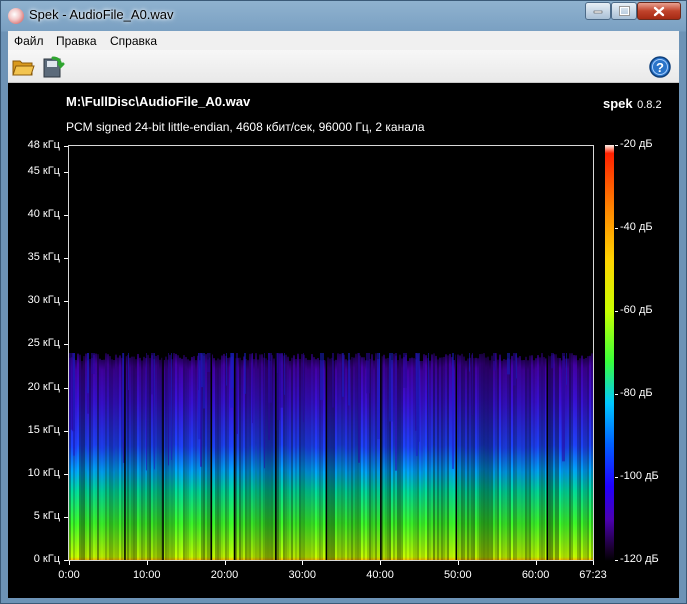 The width and height of the screenshot is (687, 604). Describe the element at coordinates (535, 575) in the screenshot. I see `time-tick-label: 60:00` at that location.